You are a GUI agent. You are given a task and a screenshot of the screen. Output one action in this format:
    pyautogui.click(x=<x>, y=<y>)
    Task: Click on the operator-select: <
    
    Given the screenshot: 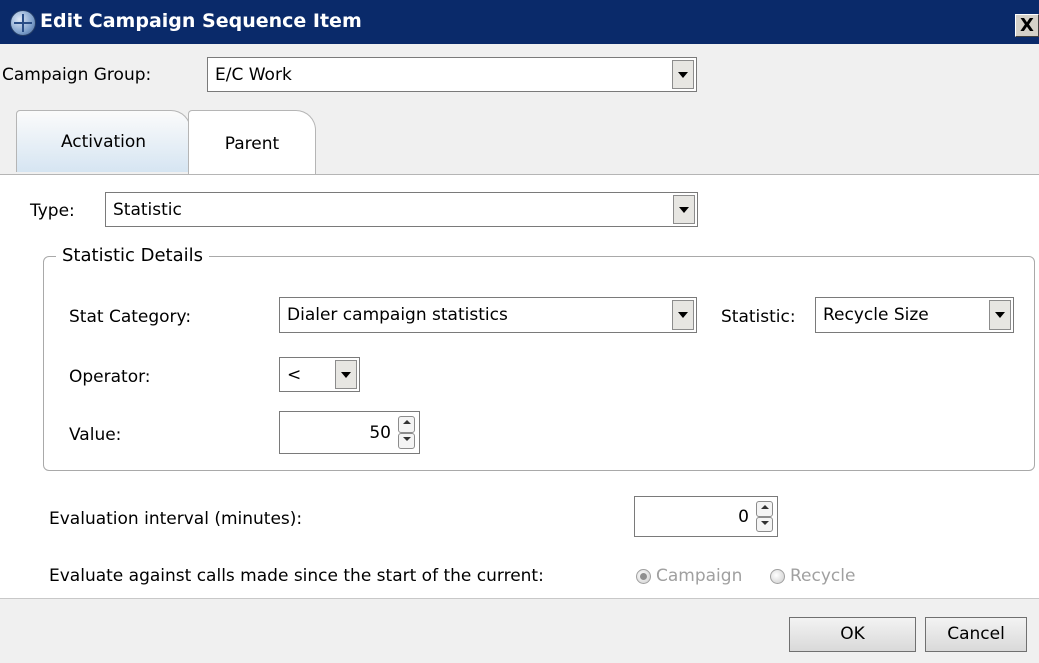 What is the action you would take?
    pyautogui.click(x=319, y=374)
    